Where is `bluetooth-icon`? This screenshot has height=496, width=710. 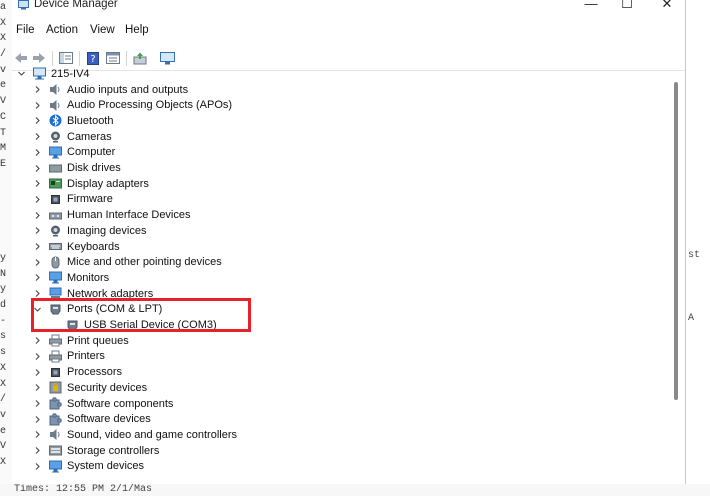
bluetooth-icon is located at coordinates (55, 120).